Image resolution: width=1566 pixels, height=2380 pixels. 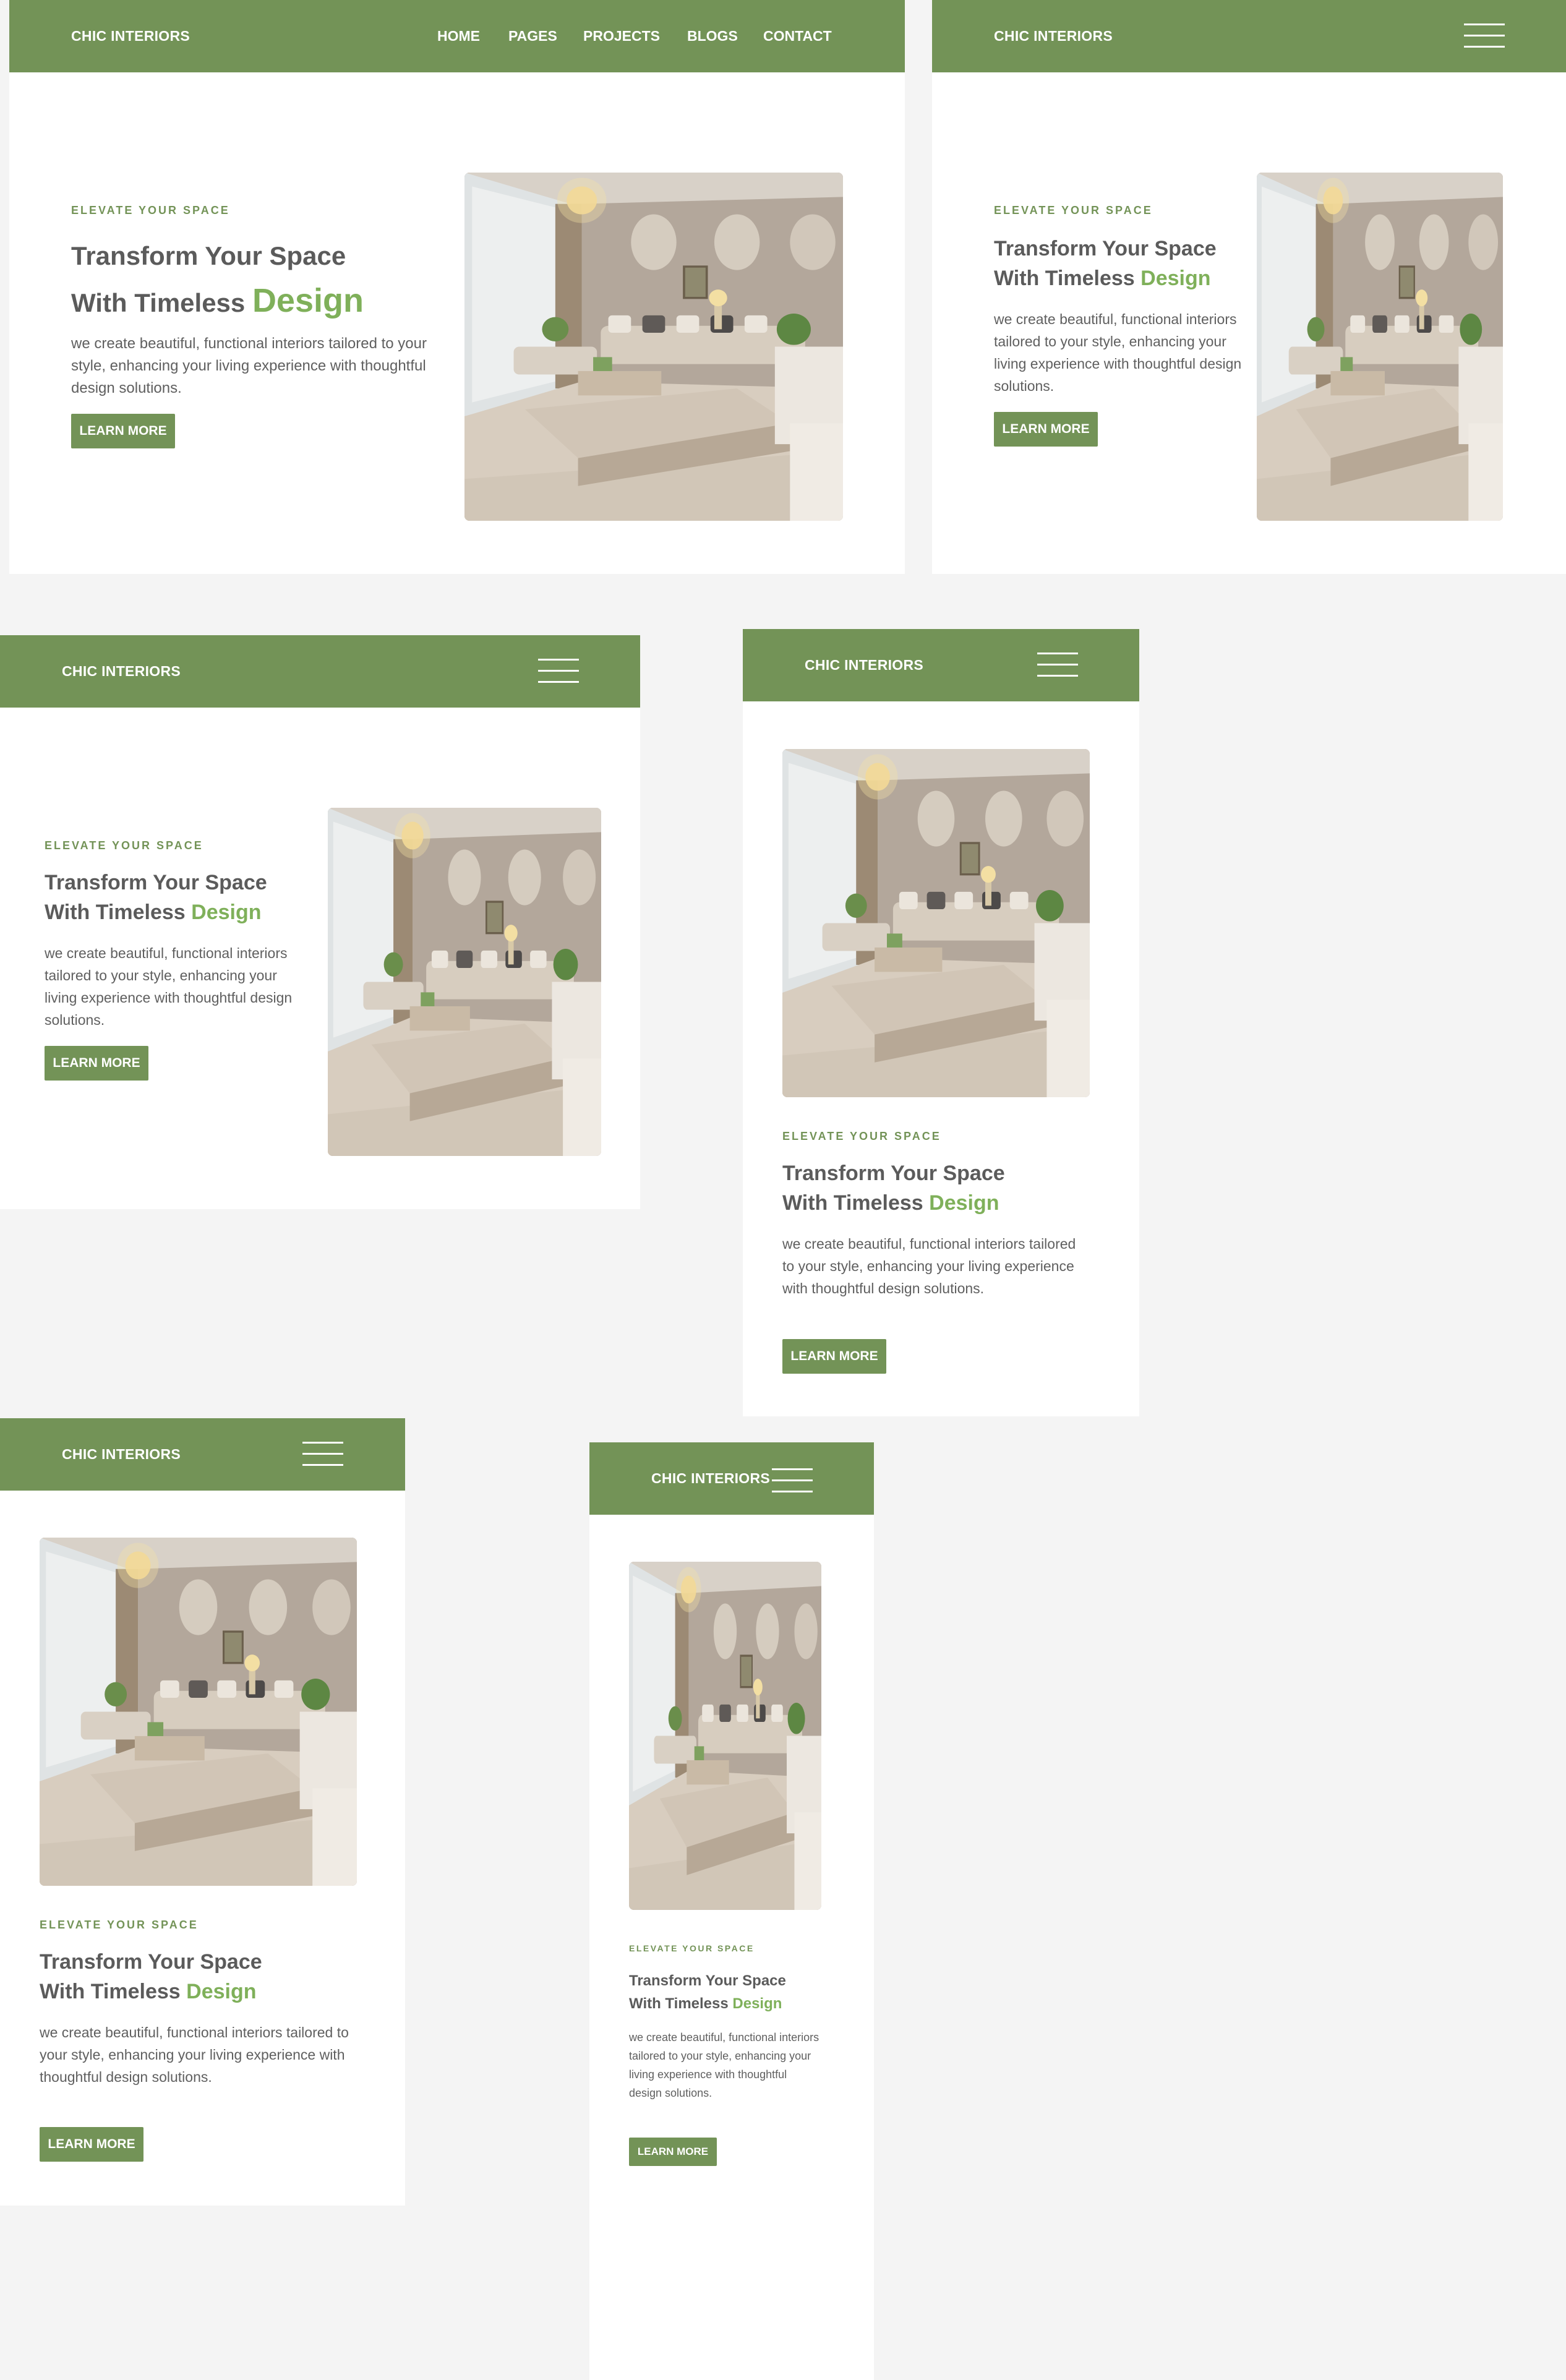 I want to click on nav-home: HOME, so click(x=459, y=36).